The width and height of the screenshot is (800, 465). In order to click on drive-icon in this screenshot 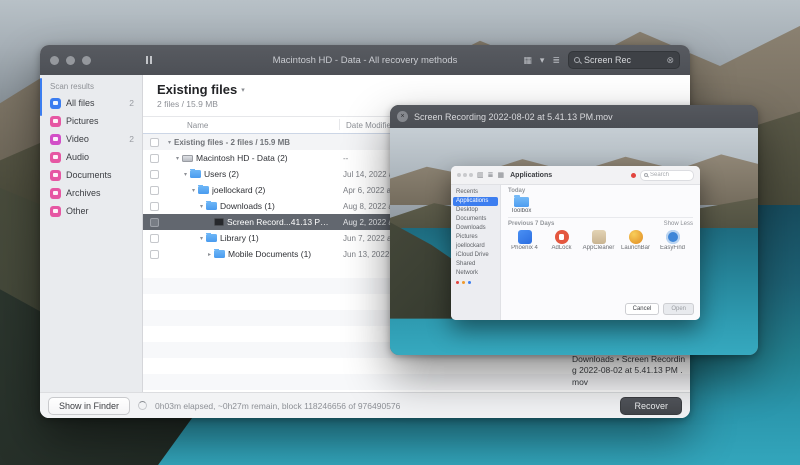, I will do `click(187, 158)`.